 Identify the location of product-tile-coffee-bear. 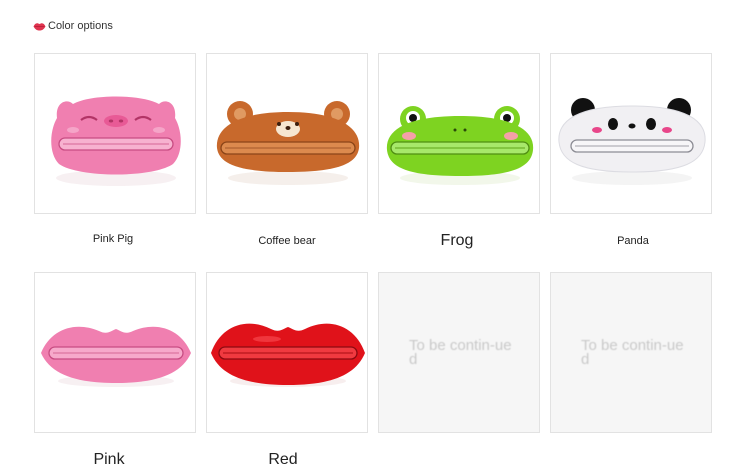
(287, 133).